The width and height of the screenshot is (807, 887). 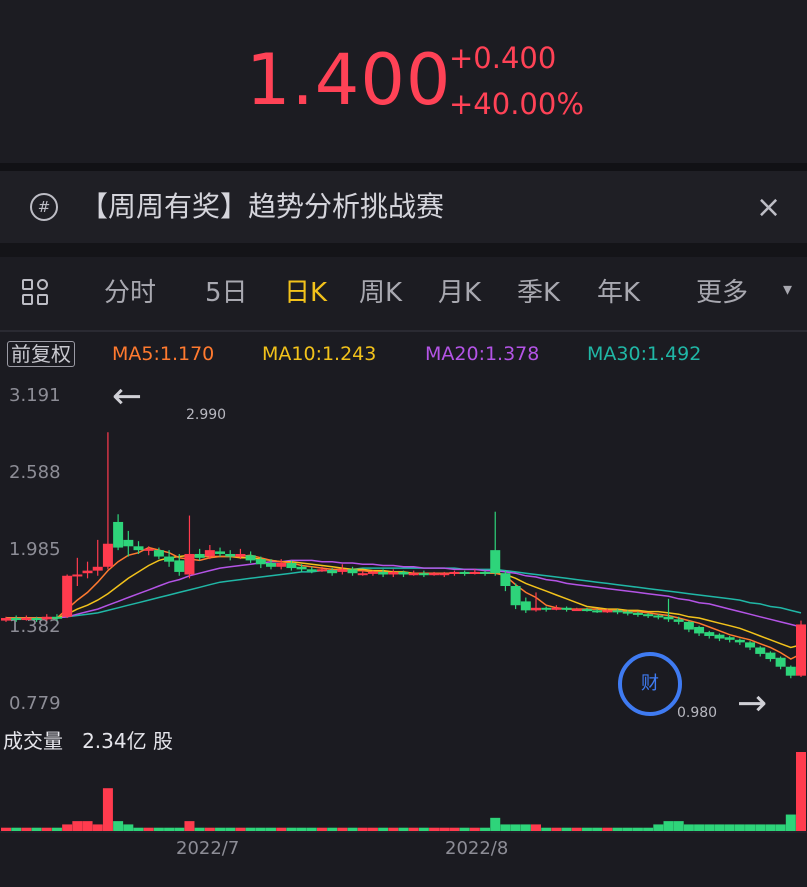 I want to click on close-icon: ×, so click(x=768, y=208).